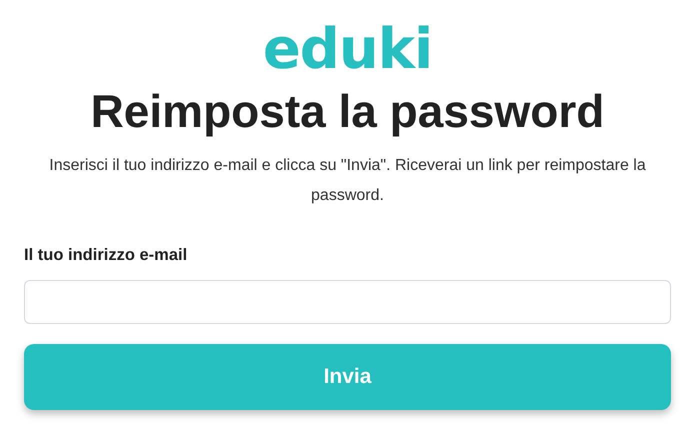 This screenshot has width=695, height=440. What do you see at coordinates (347, 181) in the screenshot?
I see `description: Inserisci il tuo indirizzo e-mail e clicca su "Invia". Riceverai un link per reimpostare la password.` at bounding box center [347, 181].